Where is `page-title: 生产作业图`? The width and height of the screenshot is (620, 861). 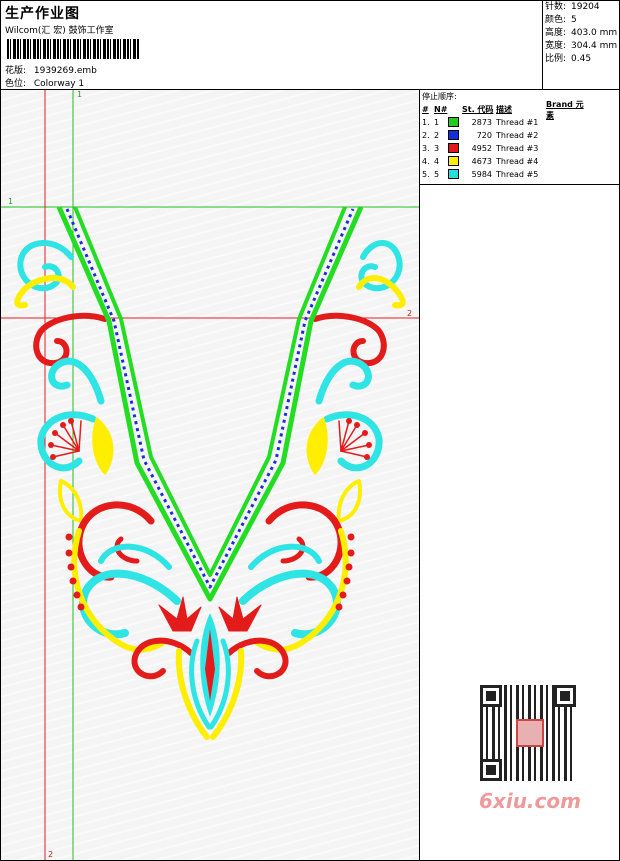
page-title: 生产作业图 is located at coordinates (42, 14).